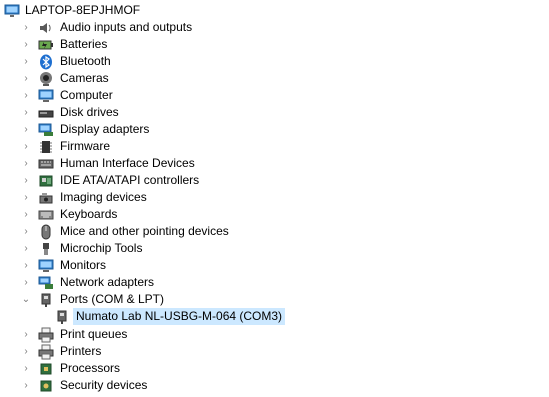 The width and height of the screenshot is (549, 397). I want to click on tree-item-monitors: › Monitors, so click(64, 265).